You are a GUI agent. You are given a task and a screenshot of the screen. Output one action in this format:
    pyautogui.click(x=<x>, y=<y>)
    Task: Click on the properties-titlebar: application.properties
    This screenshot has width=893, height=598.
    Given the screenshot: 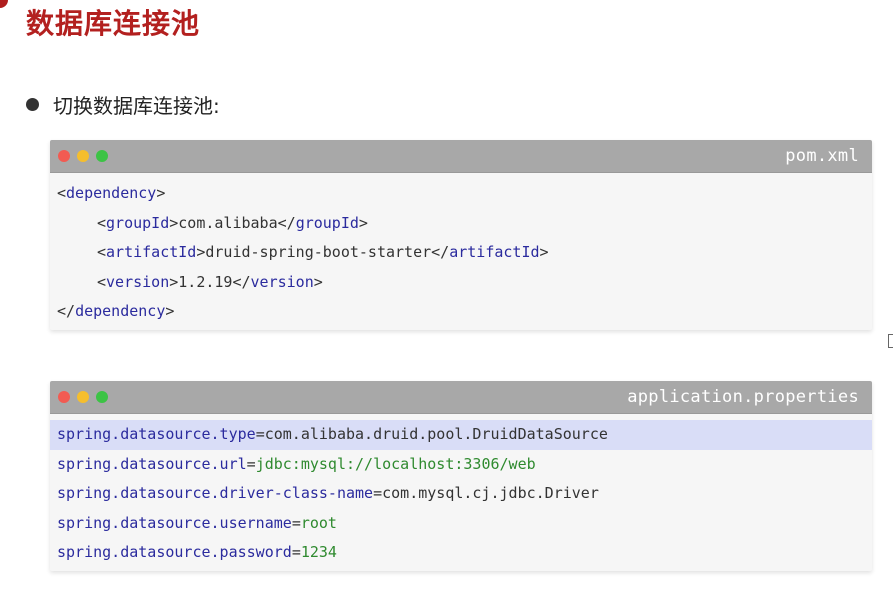 What is the action you would take?
    pyautogui.click(x=461, y=397)
    